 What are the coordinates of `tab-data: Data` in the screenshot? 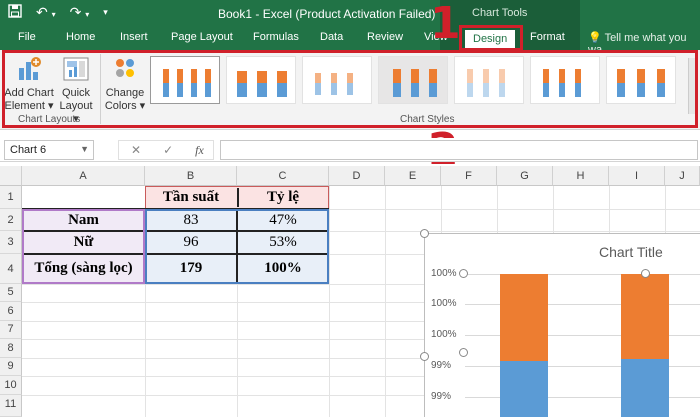 It's located at (331, 37).